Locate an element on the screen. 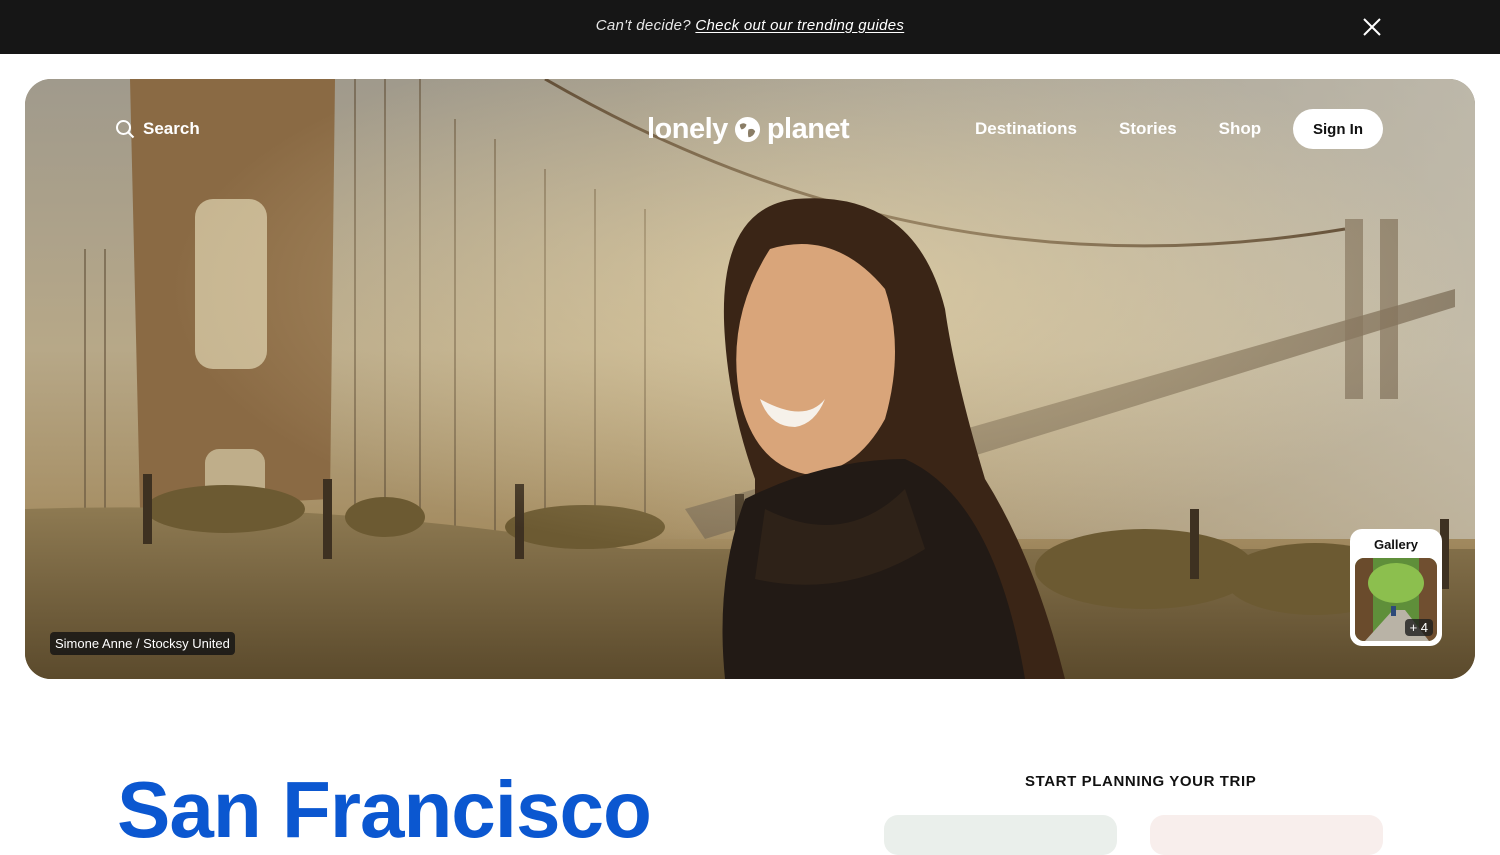 The image size is (1500, 855). close-icon is located at coordinates (1372, 27).